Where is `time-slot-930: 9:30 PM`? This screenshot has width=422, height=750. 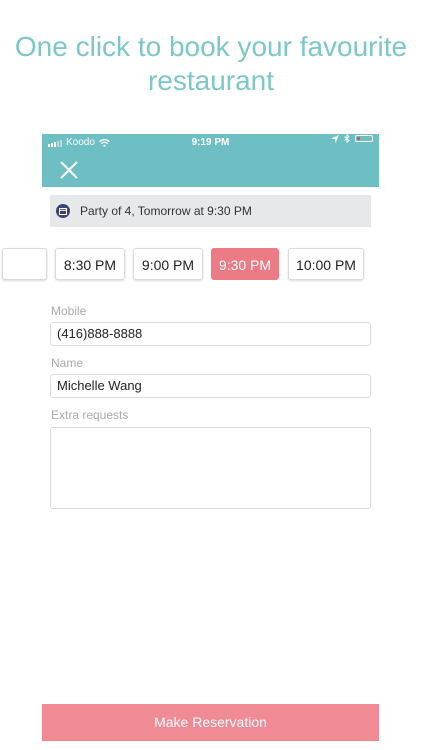
time-slot-930: 9:30 PM is located at coordinates (245, 264).